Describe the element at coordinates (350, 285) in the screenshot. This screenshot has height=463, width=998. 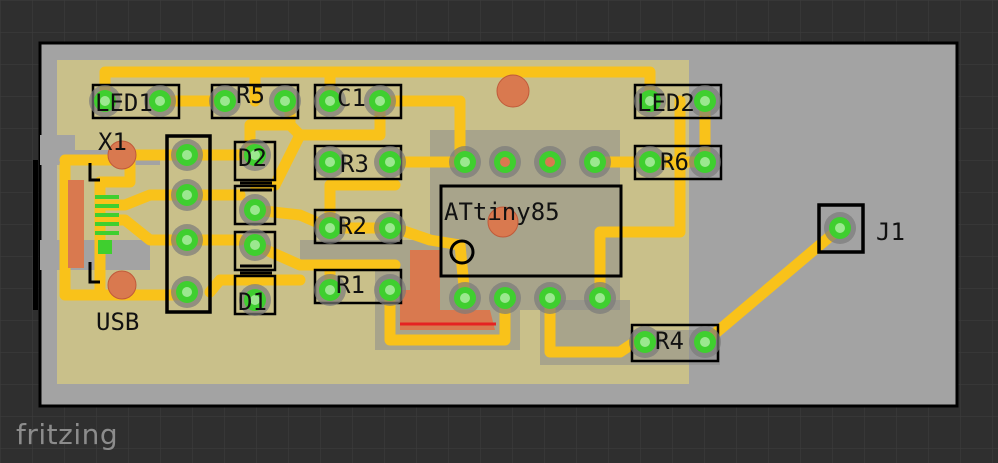
I see `label-r1: R1` at that location.